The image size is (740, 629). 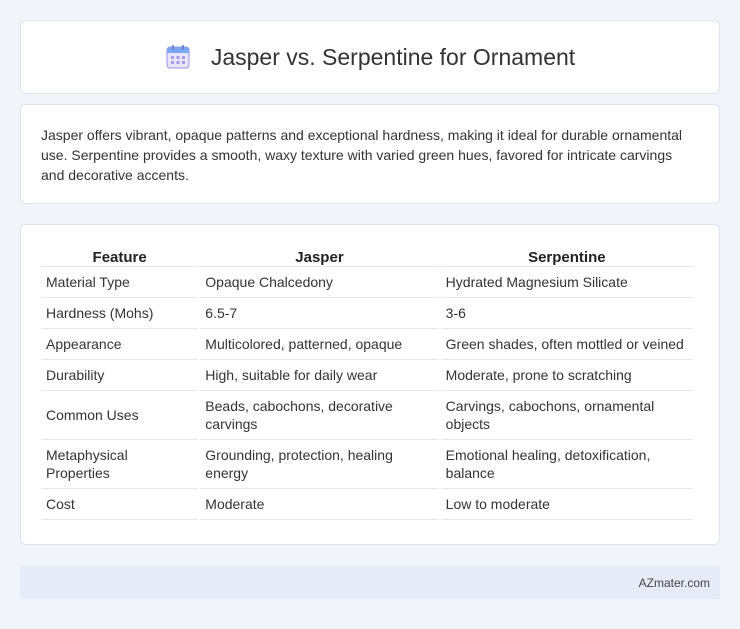 I want to click on row-jasper: Moderate, so click(x=319, y=504).